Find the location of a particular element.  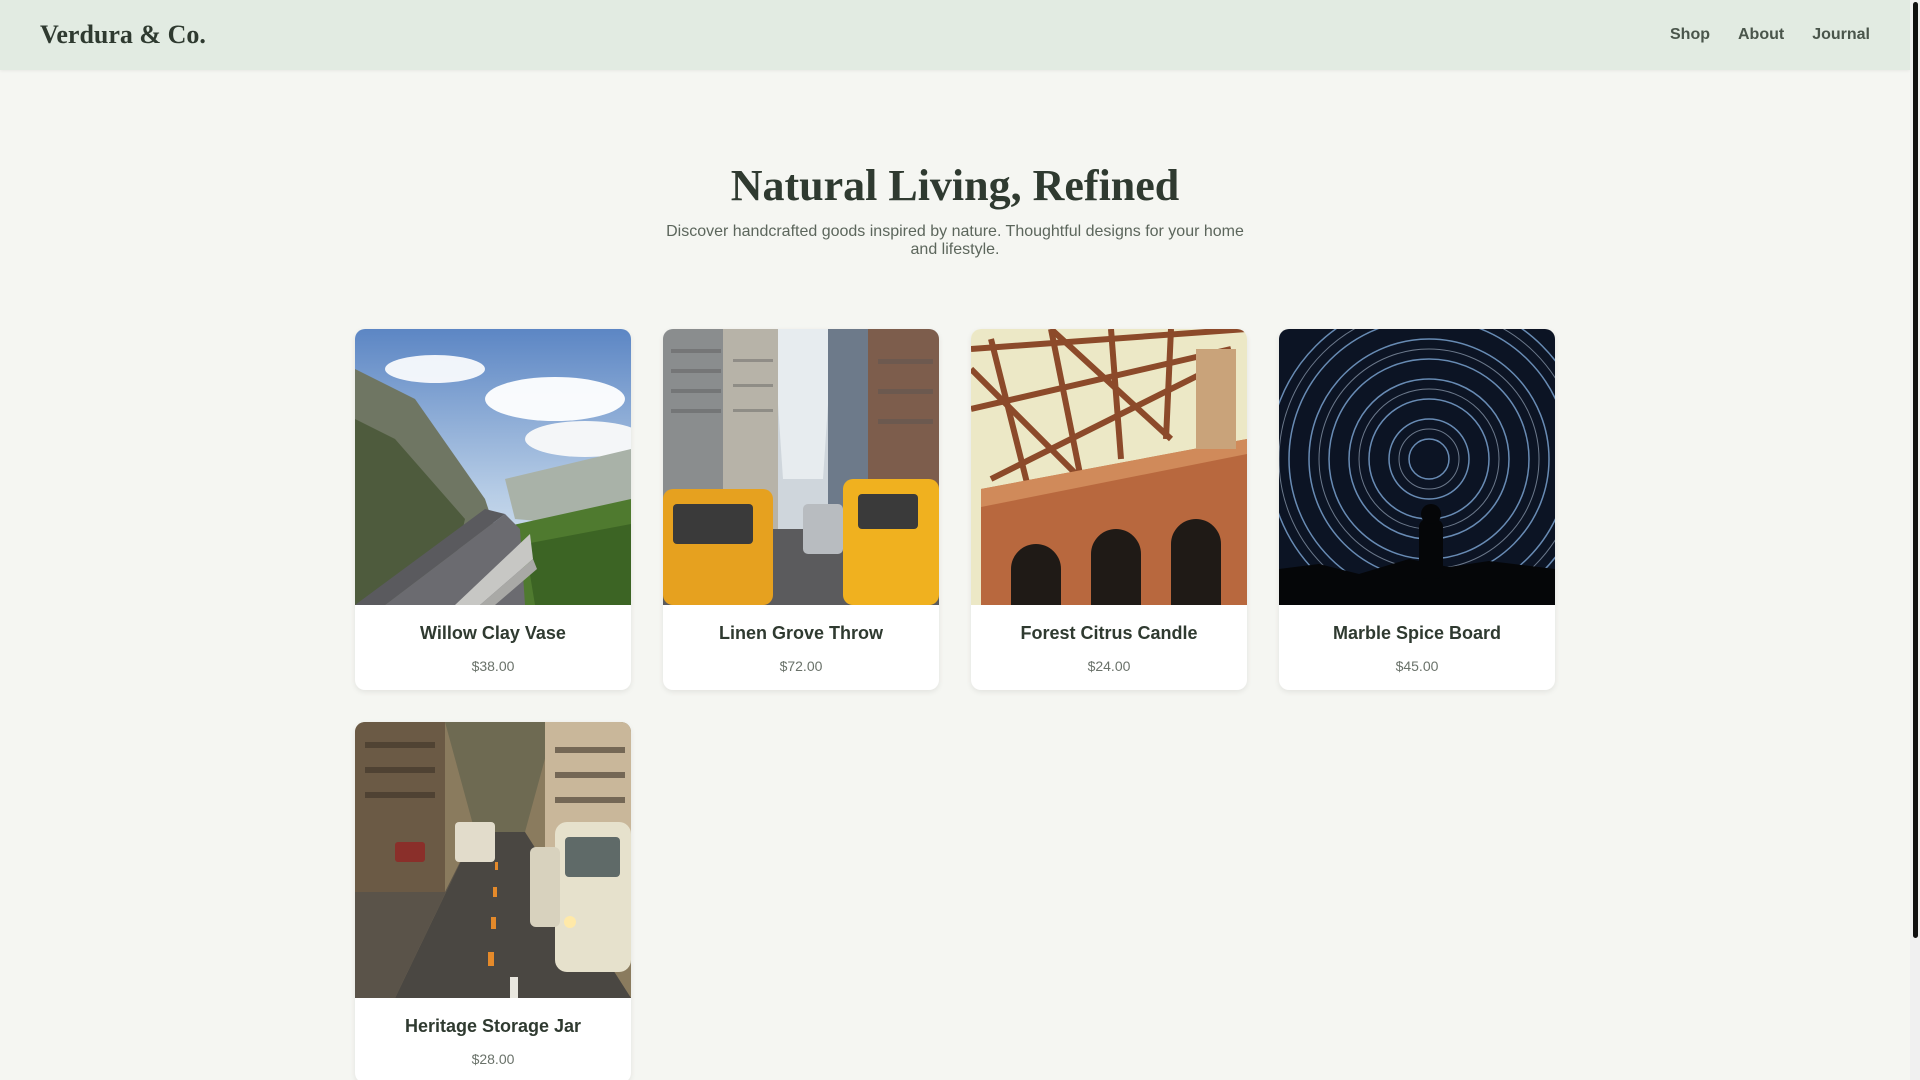

hero-title: Natural Living, Refined is located at coordinates (955, 185).